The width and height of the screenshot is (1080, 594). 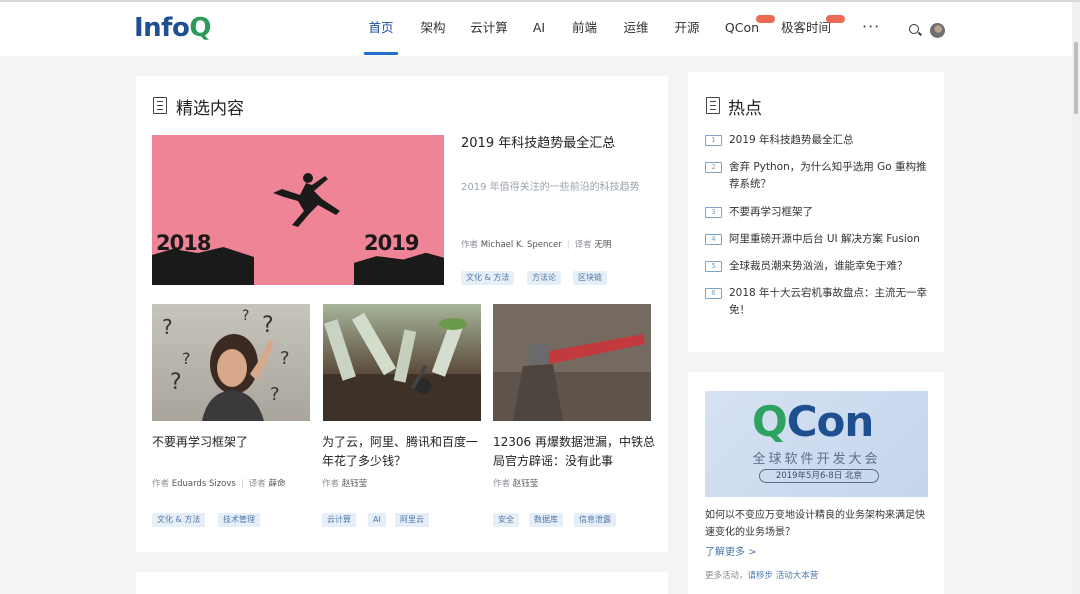 I want to click on main-article-meta: 作者 Michael K. Spencer | 译者 无明, so click(x=536, y=245).